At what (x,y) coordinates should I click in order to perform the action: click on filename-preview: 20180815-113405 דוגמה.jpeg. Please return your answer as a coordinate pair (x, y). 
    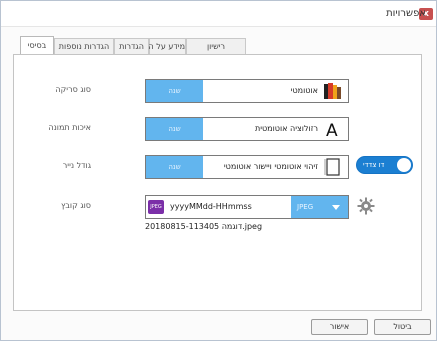
    Looking at the image, I should click on (204, 226).